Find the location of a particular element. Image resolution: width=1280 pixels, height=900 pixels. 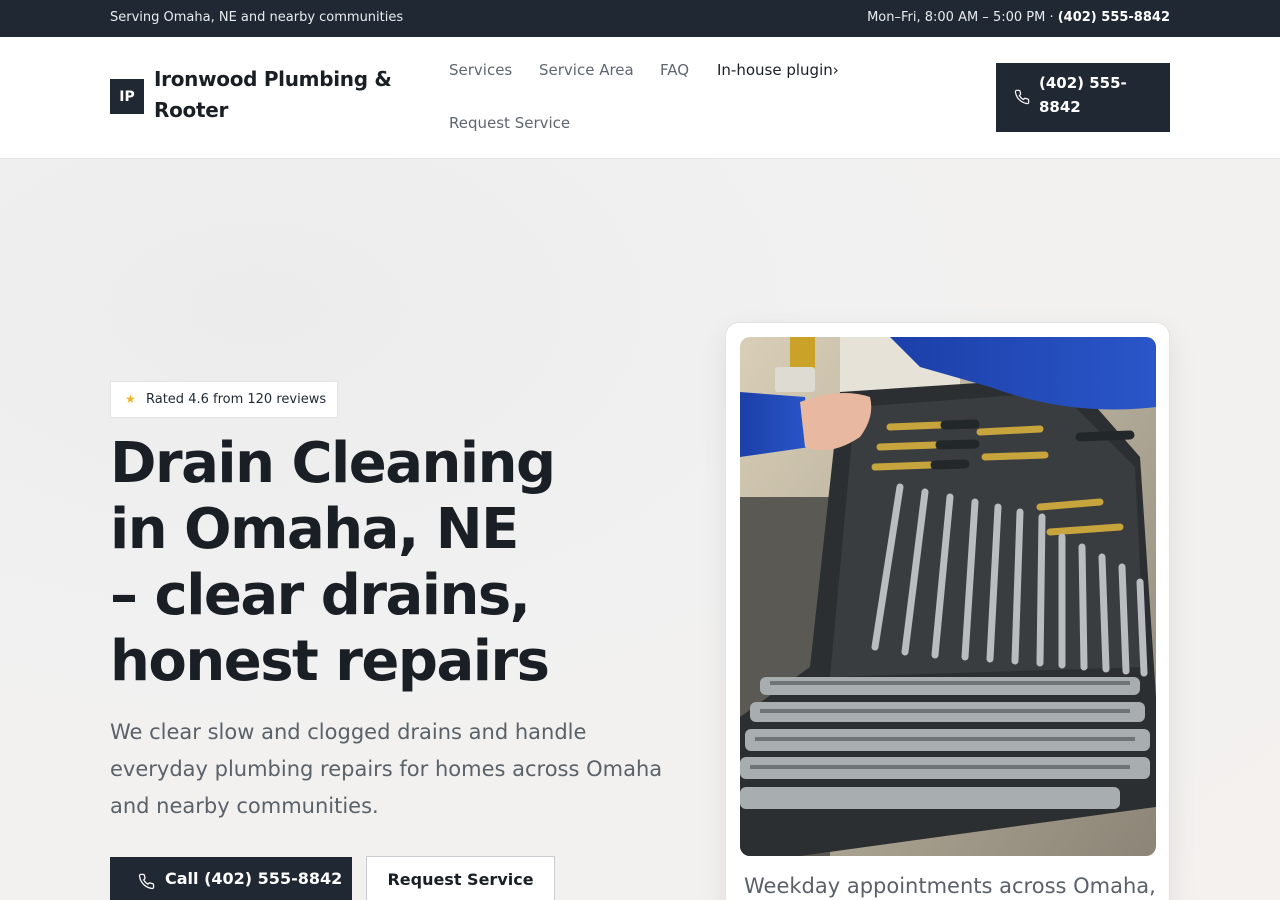

business-hours: Mon–Fri, 8:00 AM – 5:00 PM · is located at coordinates (960, 17).